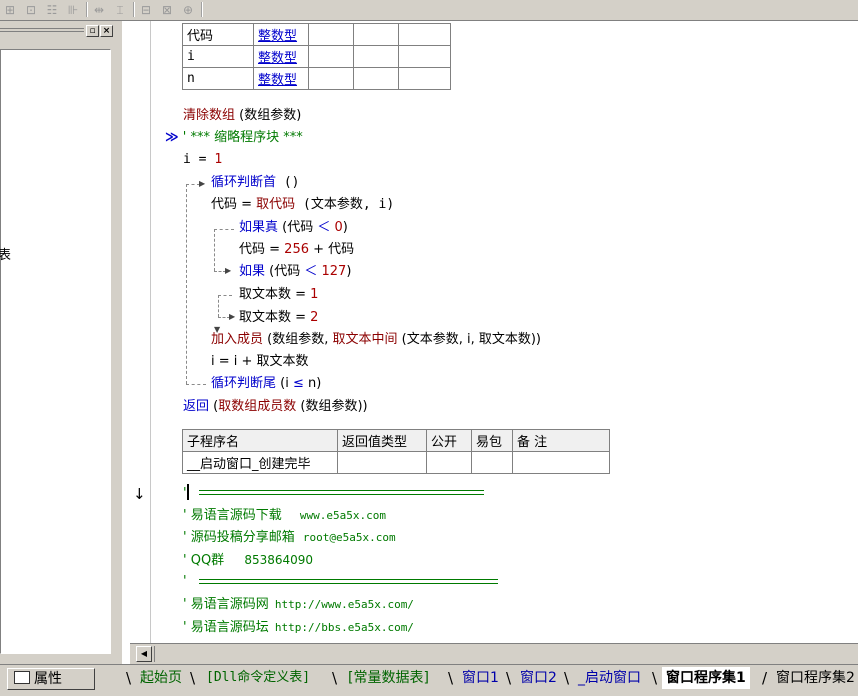 This screenshot has width=858, height=696. I want to click on assign-text: i =, so click(199, 159).